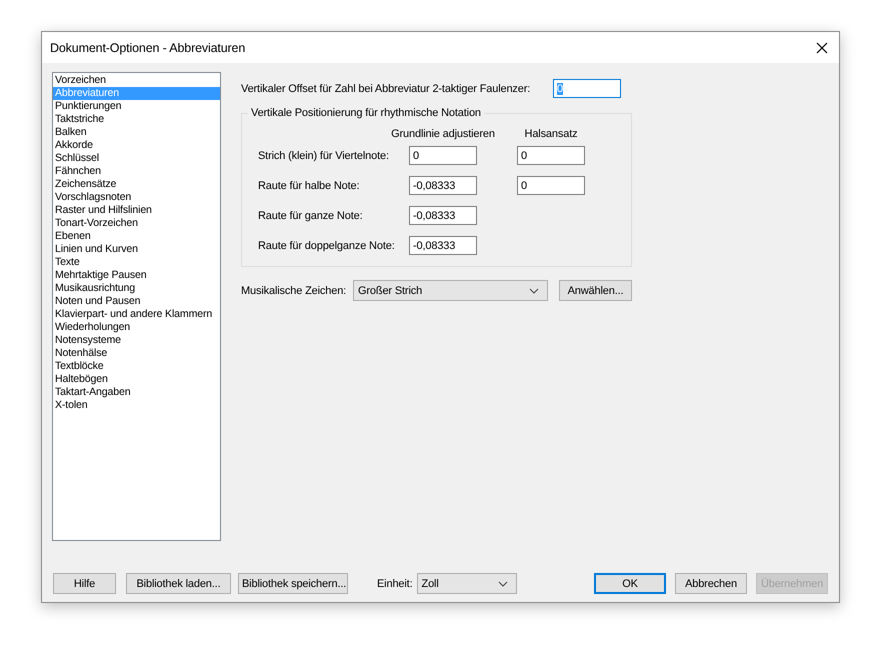 Image resolution: width=888 pixels, height=659 pixels. Describe the element at coordinates (136, 392) in the screenshot. I see `category-item: Taktart-Angaben` at that location.